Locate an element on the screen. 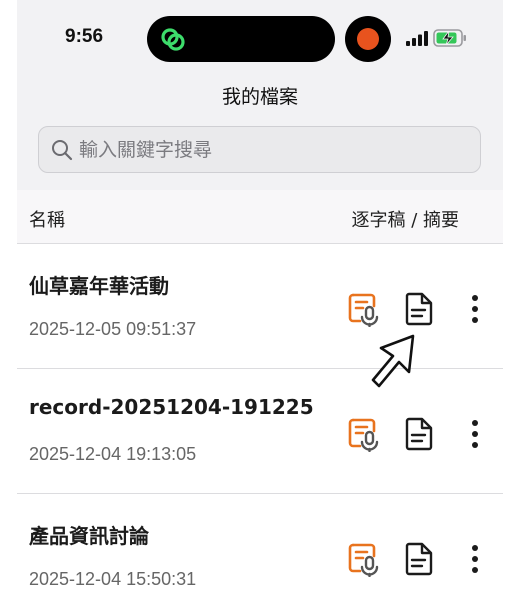 The width and height of the screenshot is (520, 616). battery-charging-icon is located at coordinates (449, 38).